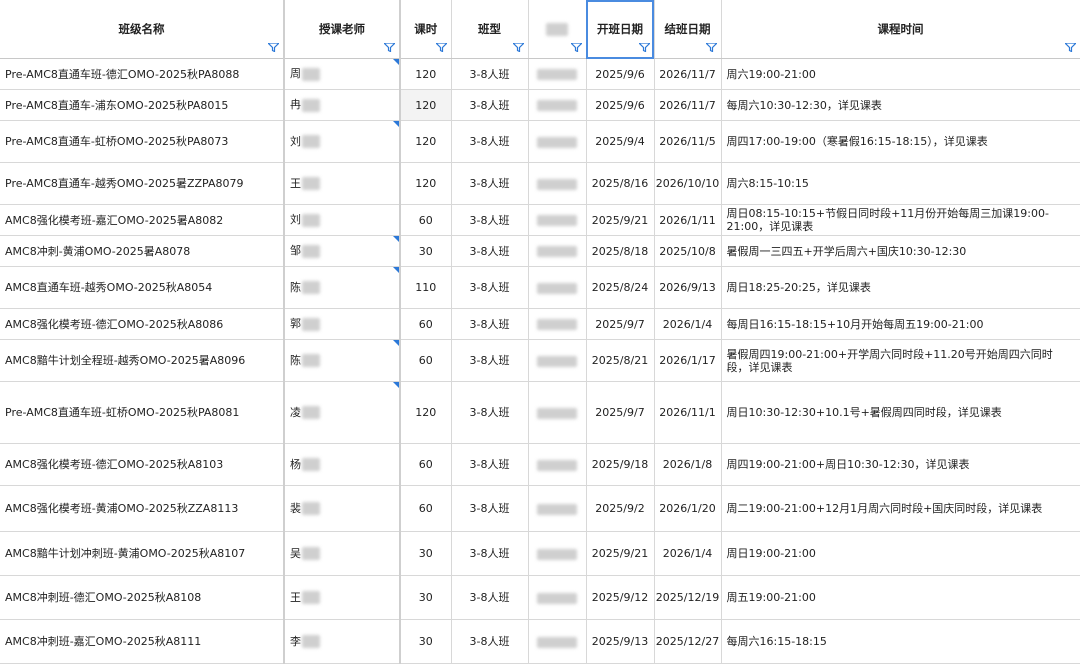 The image size is (1080, 670). I want to click on cell-schedule: 周日19:00-21:00, so click(900, 553).